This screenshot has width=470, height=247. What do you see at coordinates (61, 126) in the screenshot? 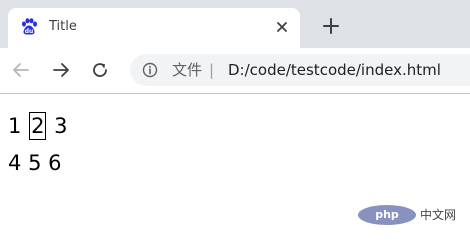
I see `number-item: 3` at bounding box center [61, 126].